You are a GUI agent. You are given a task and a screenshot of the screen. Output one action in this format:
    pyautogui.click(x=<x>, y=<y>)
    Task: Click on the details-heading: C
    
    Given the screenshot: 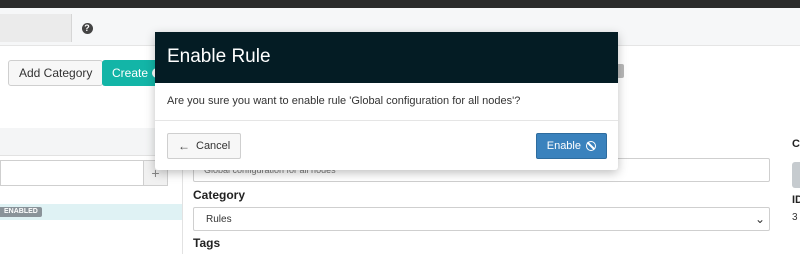 What is the action you would take?
    pyautogui.click(x=796, y=144)
    